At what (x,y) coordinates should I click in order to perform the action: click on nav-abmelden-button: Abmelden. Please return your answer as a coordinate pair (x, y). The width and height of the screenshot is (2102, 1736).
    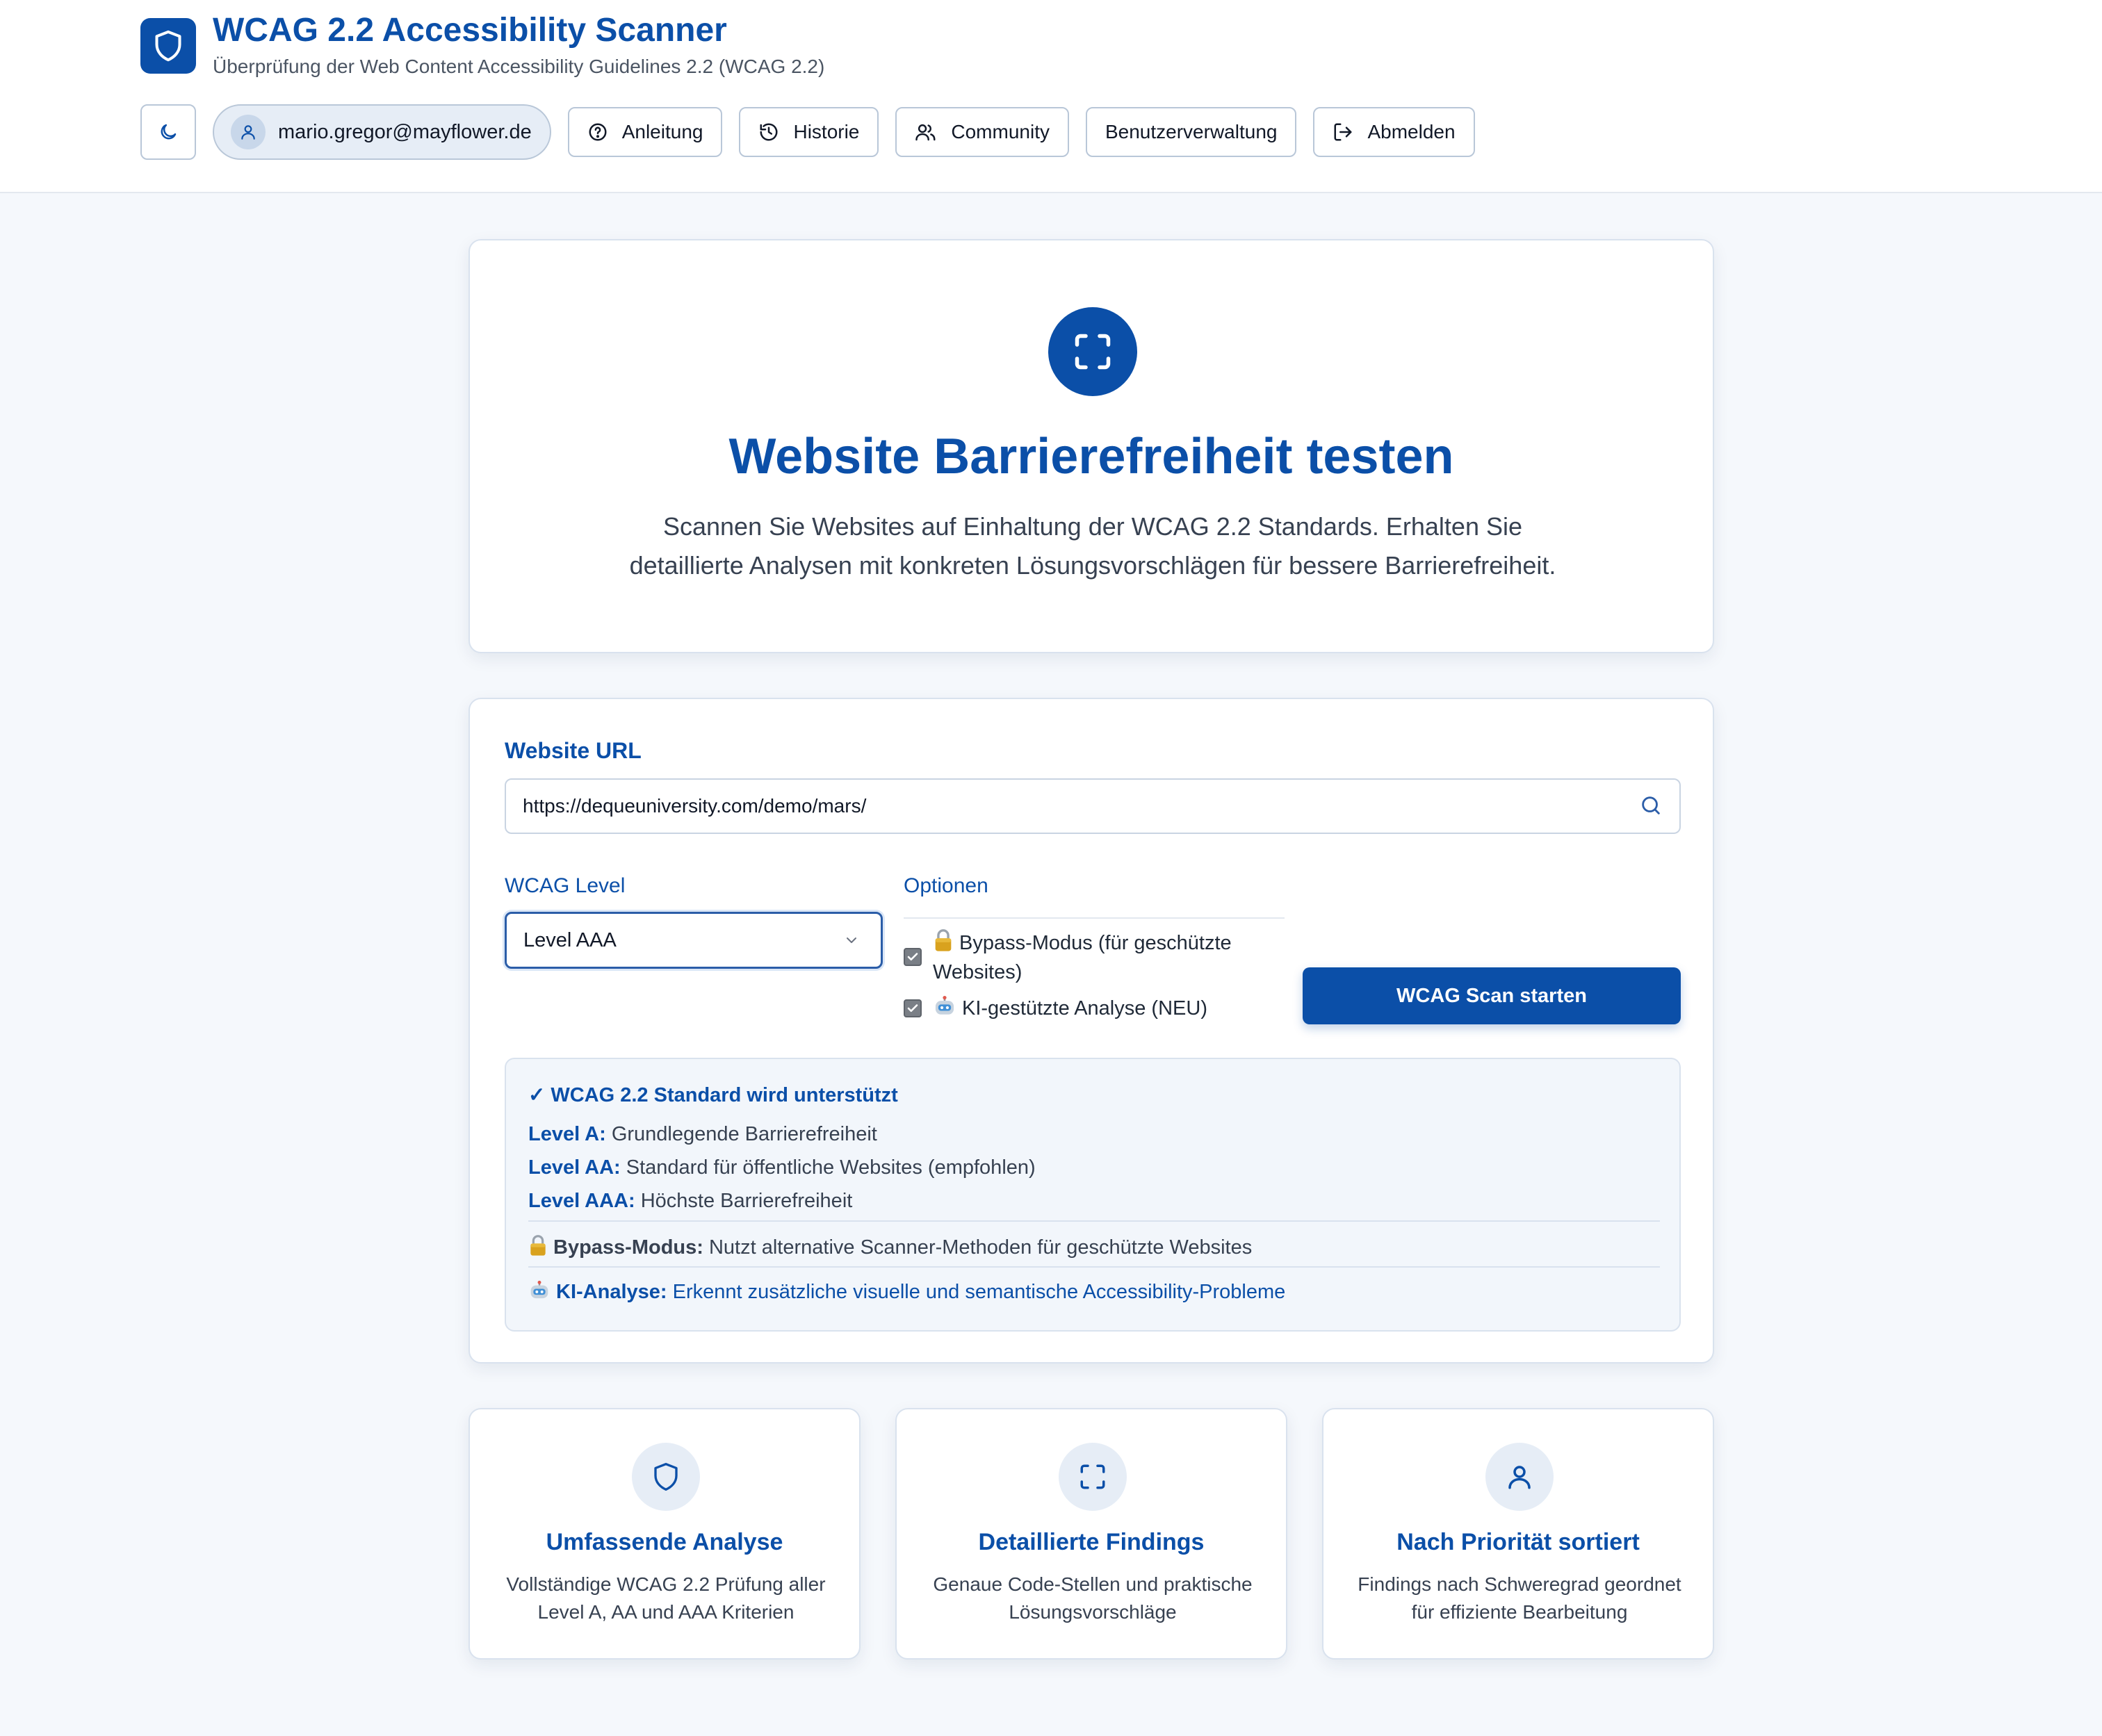
    Looking at the image, I should click on (1394, 132).